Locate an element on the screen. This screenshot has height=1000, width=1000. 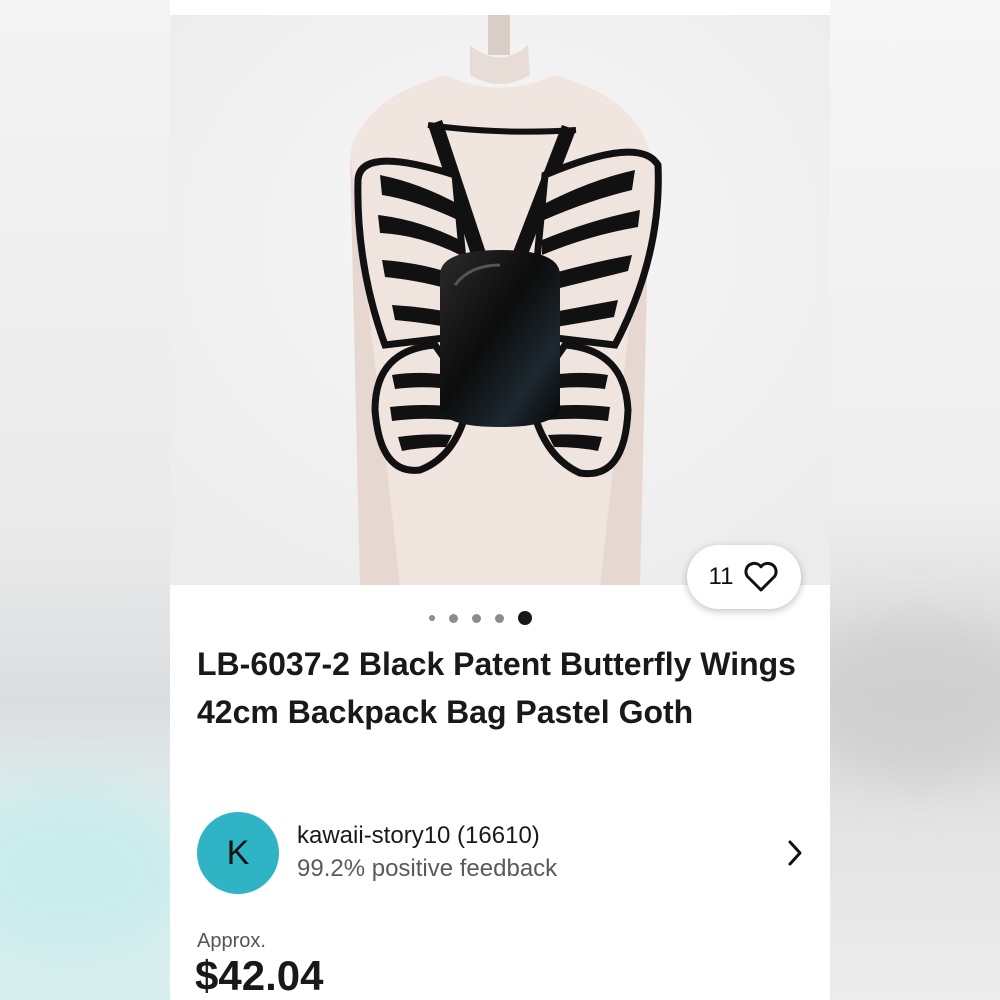
price-prefix: Approx. is located at coordinates (231, 941).